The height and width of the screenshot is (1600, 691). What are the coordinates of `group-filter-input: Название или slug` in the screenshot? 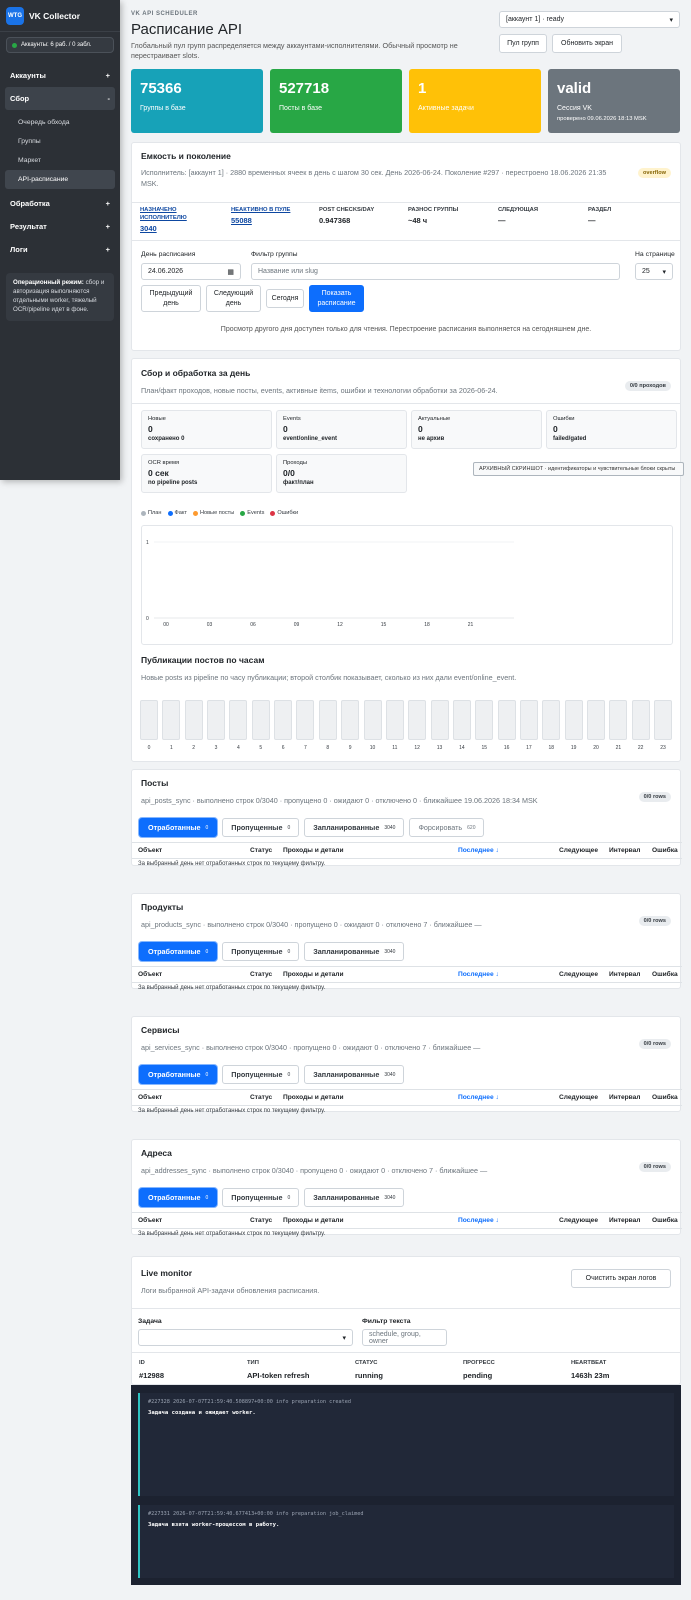 It's located at (435, 271).